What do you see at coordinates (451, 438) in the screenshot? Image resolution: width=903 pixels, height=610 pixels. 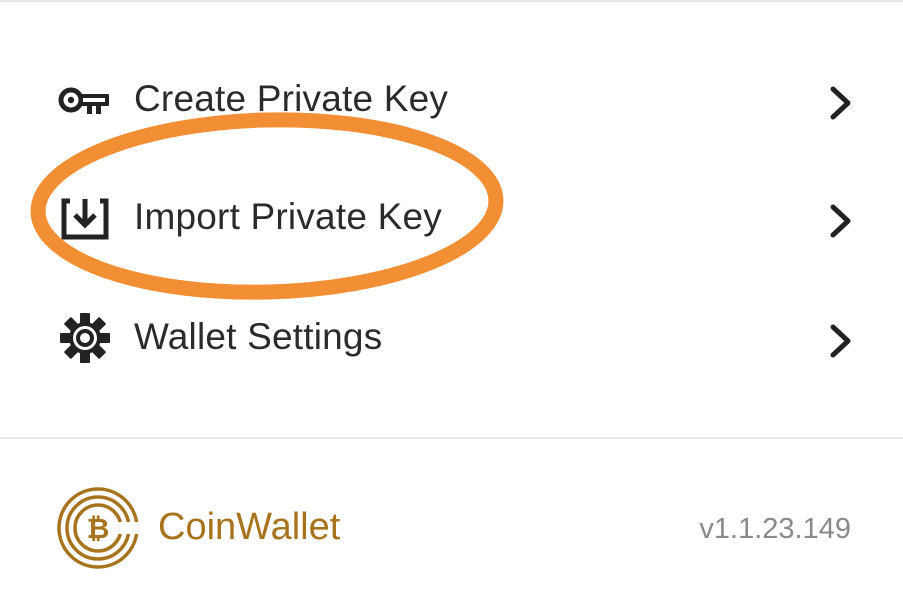 I see `footer-divider` at bounding box center [451, 438].